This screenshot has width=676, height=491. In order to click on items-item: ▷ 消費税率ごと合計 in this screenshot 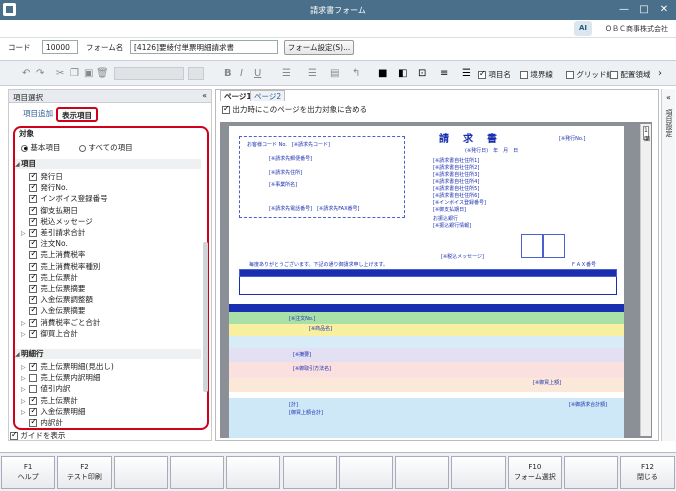, I will do `click(60, 323)`.